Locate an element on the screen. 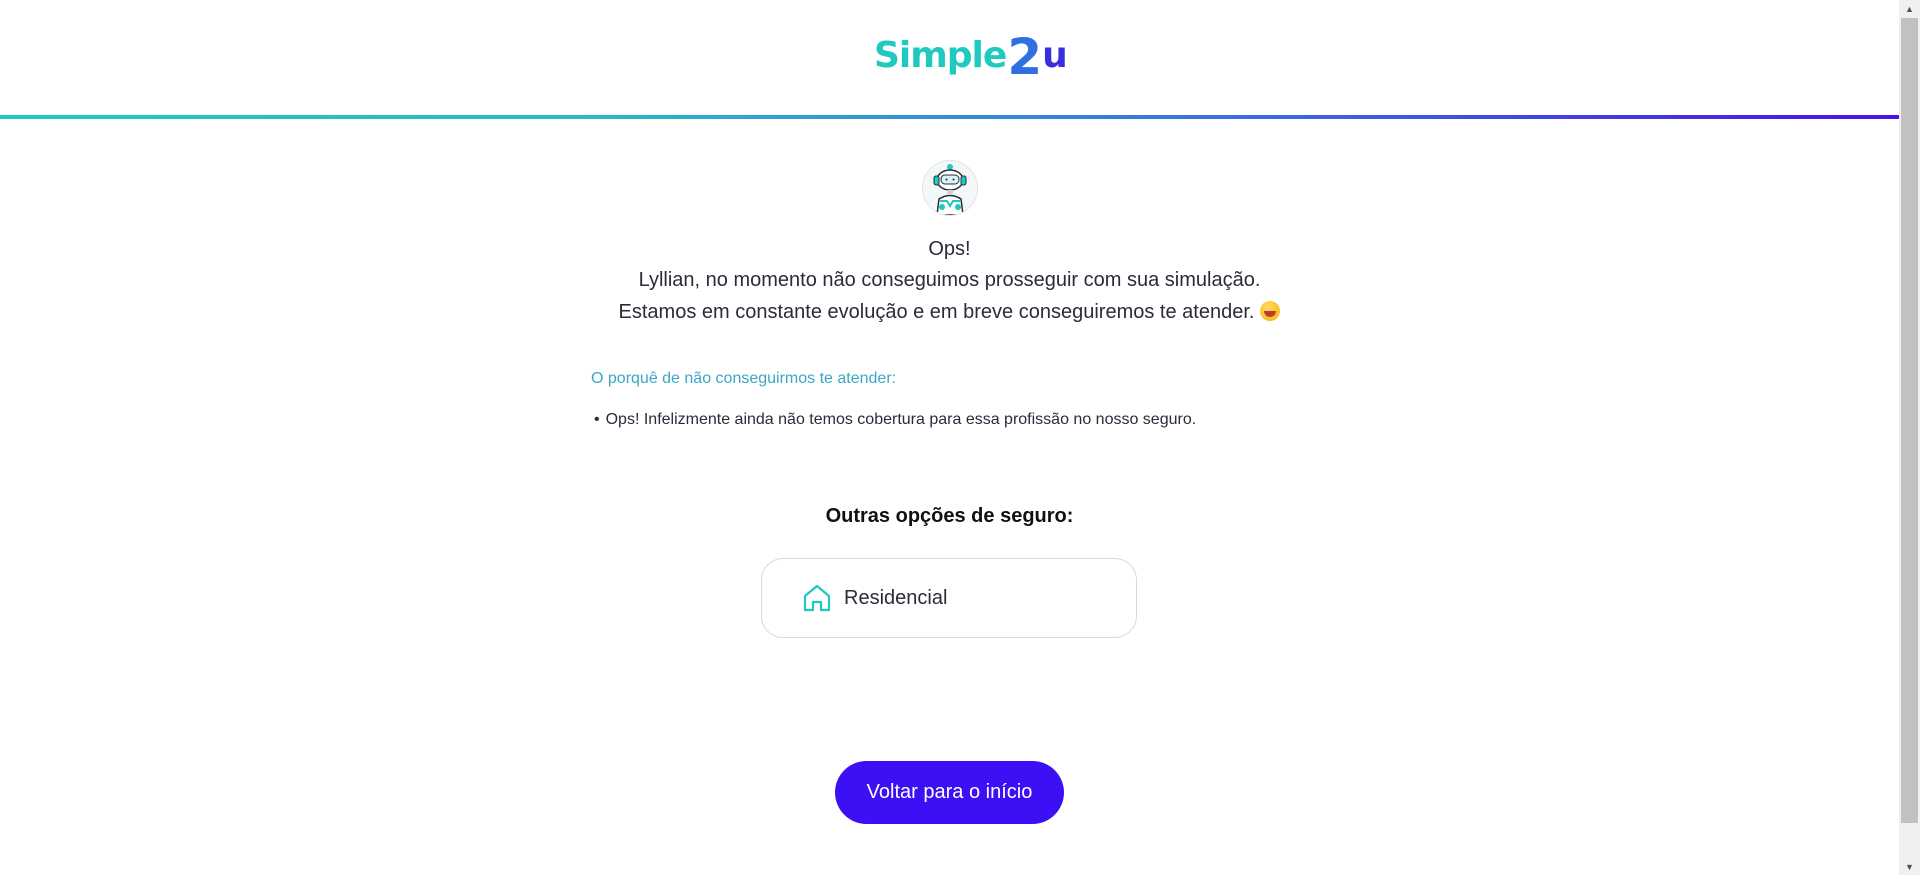 The image size is (1920, 875). vertical-scrollbar: ▲ ▼ is located at coordinates (1909, 437).